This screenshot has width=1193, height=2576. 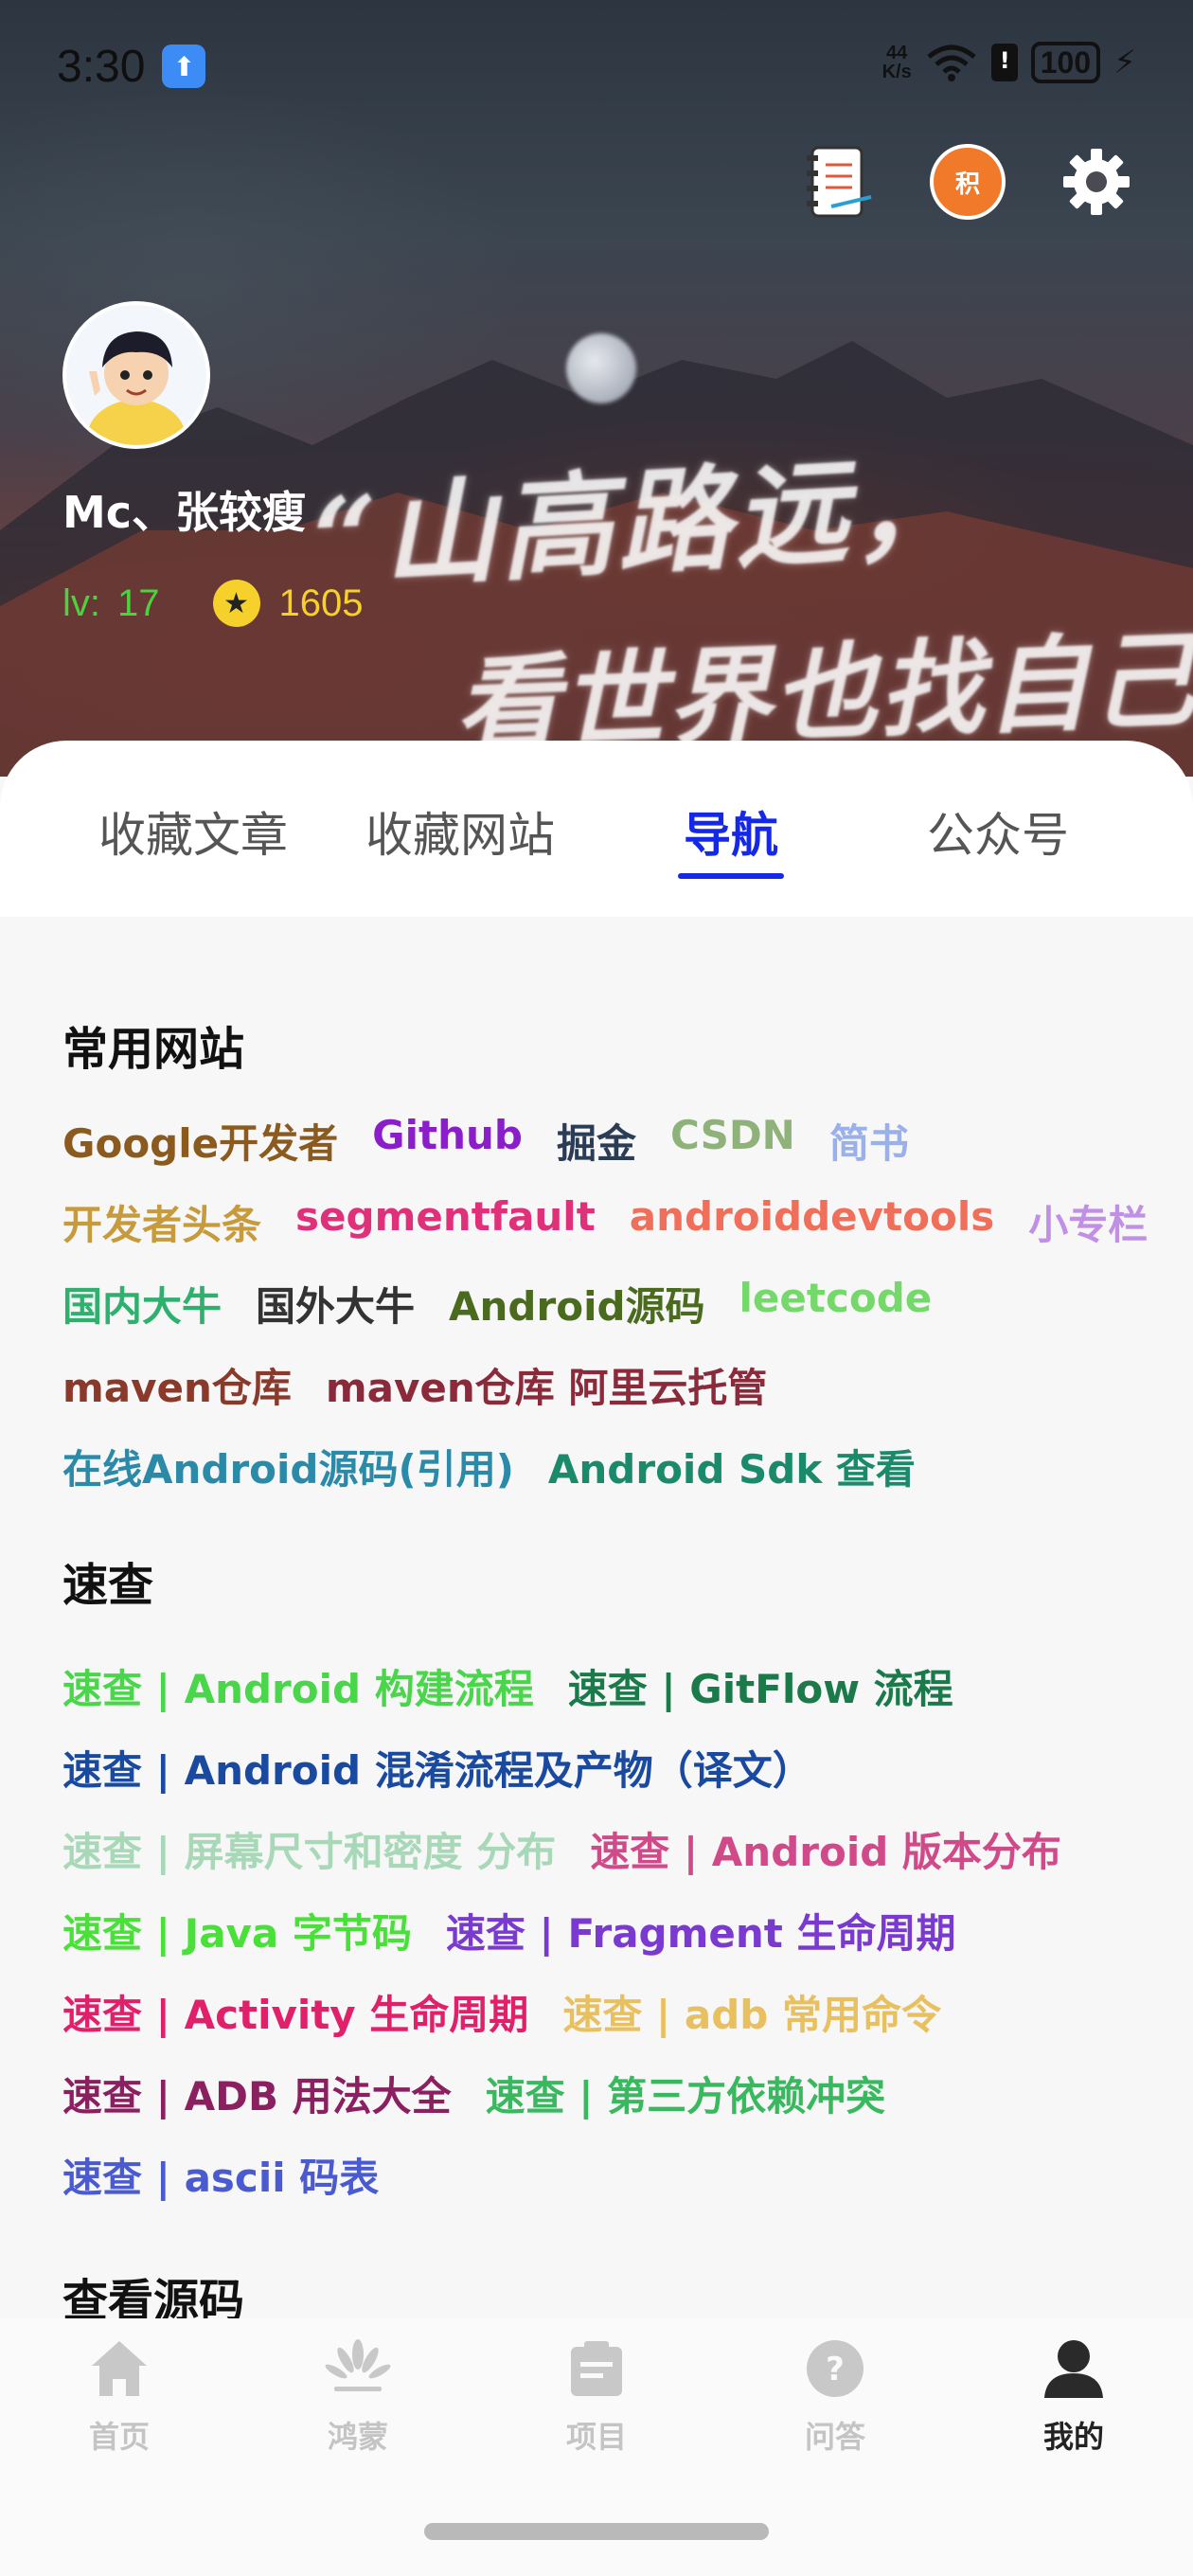 What do you see at coordinates (641, 523) in the screenshot?
I see `background-quote-line1: “山高路远，` at bounding box center [641, 523].